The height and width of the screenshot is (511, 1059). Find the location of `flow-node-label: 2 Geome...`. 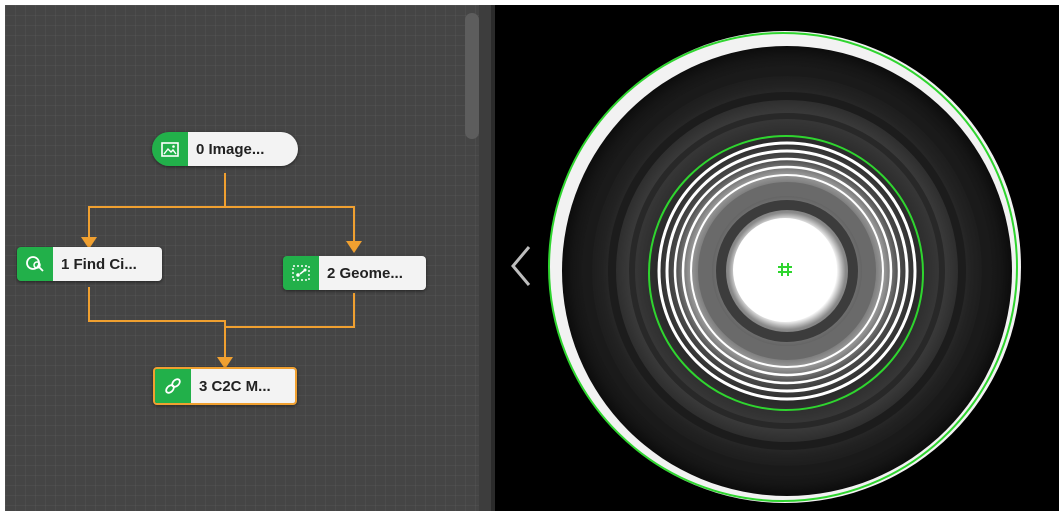

flow-node-label: 2 Geome... is located at coordinates (372, 273).